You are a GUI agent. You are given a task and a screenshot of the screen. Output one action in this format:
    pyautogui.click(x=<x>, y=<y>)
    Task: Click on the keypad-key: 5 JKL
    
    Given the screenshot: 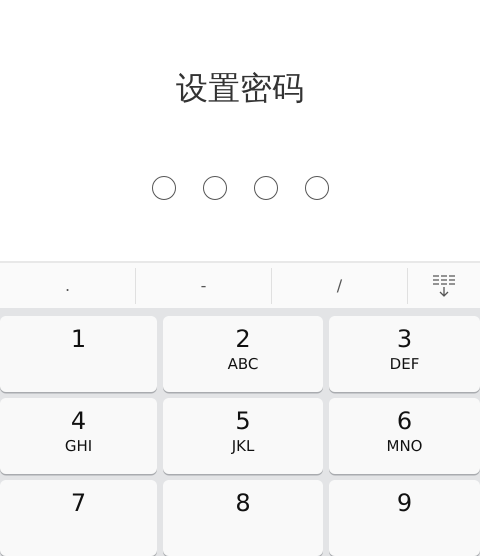 What is the action you would take?
    pyautogui.click(x=243, y=436)
    